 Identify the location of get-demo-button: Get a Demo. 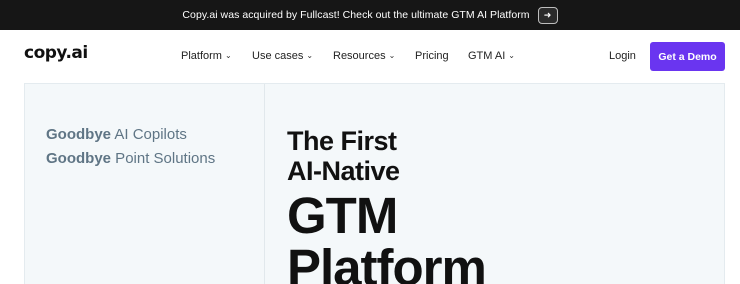
(687, 56).